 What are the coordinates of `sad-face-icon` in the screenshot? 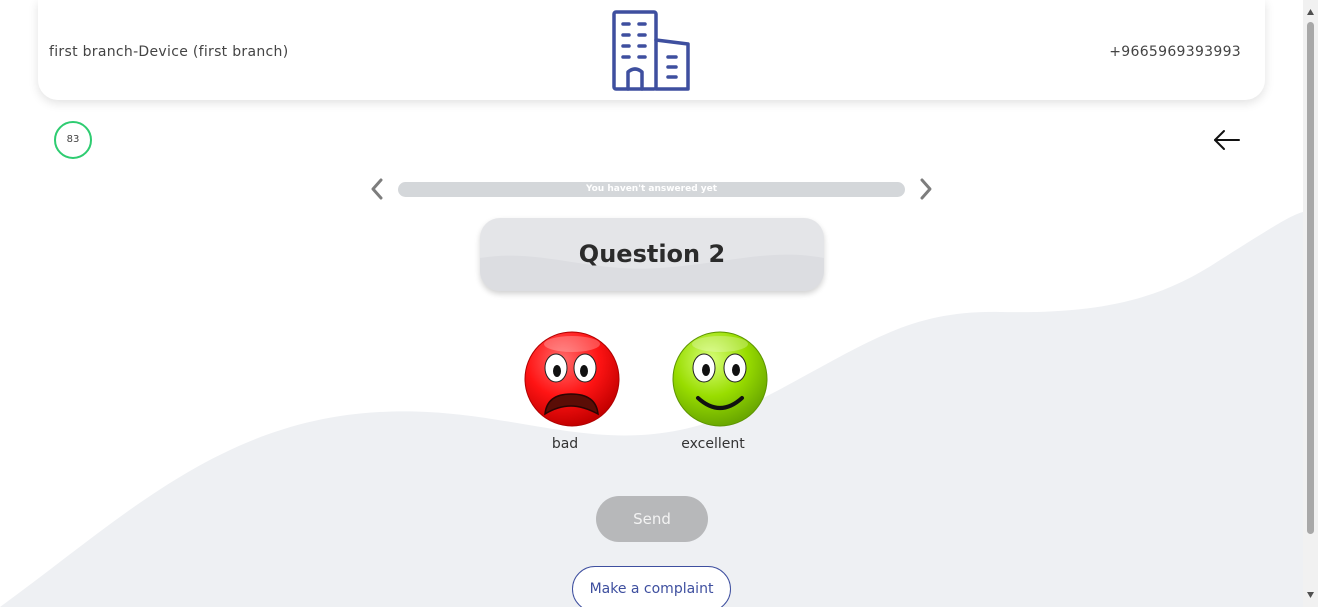 It's located at (572, 379).